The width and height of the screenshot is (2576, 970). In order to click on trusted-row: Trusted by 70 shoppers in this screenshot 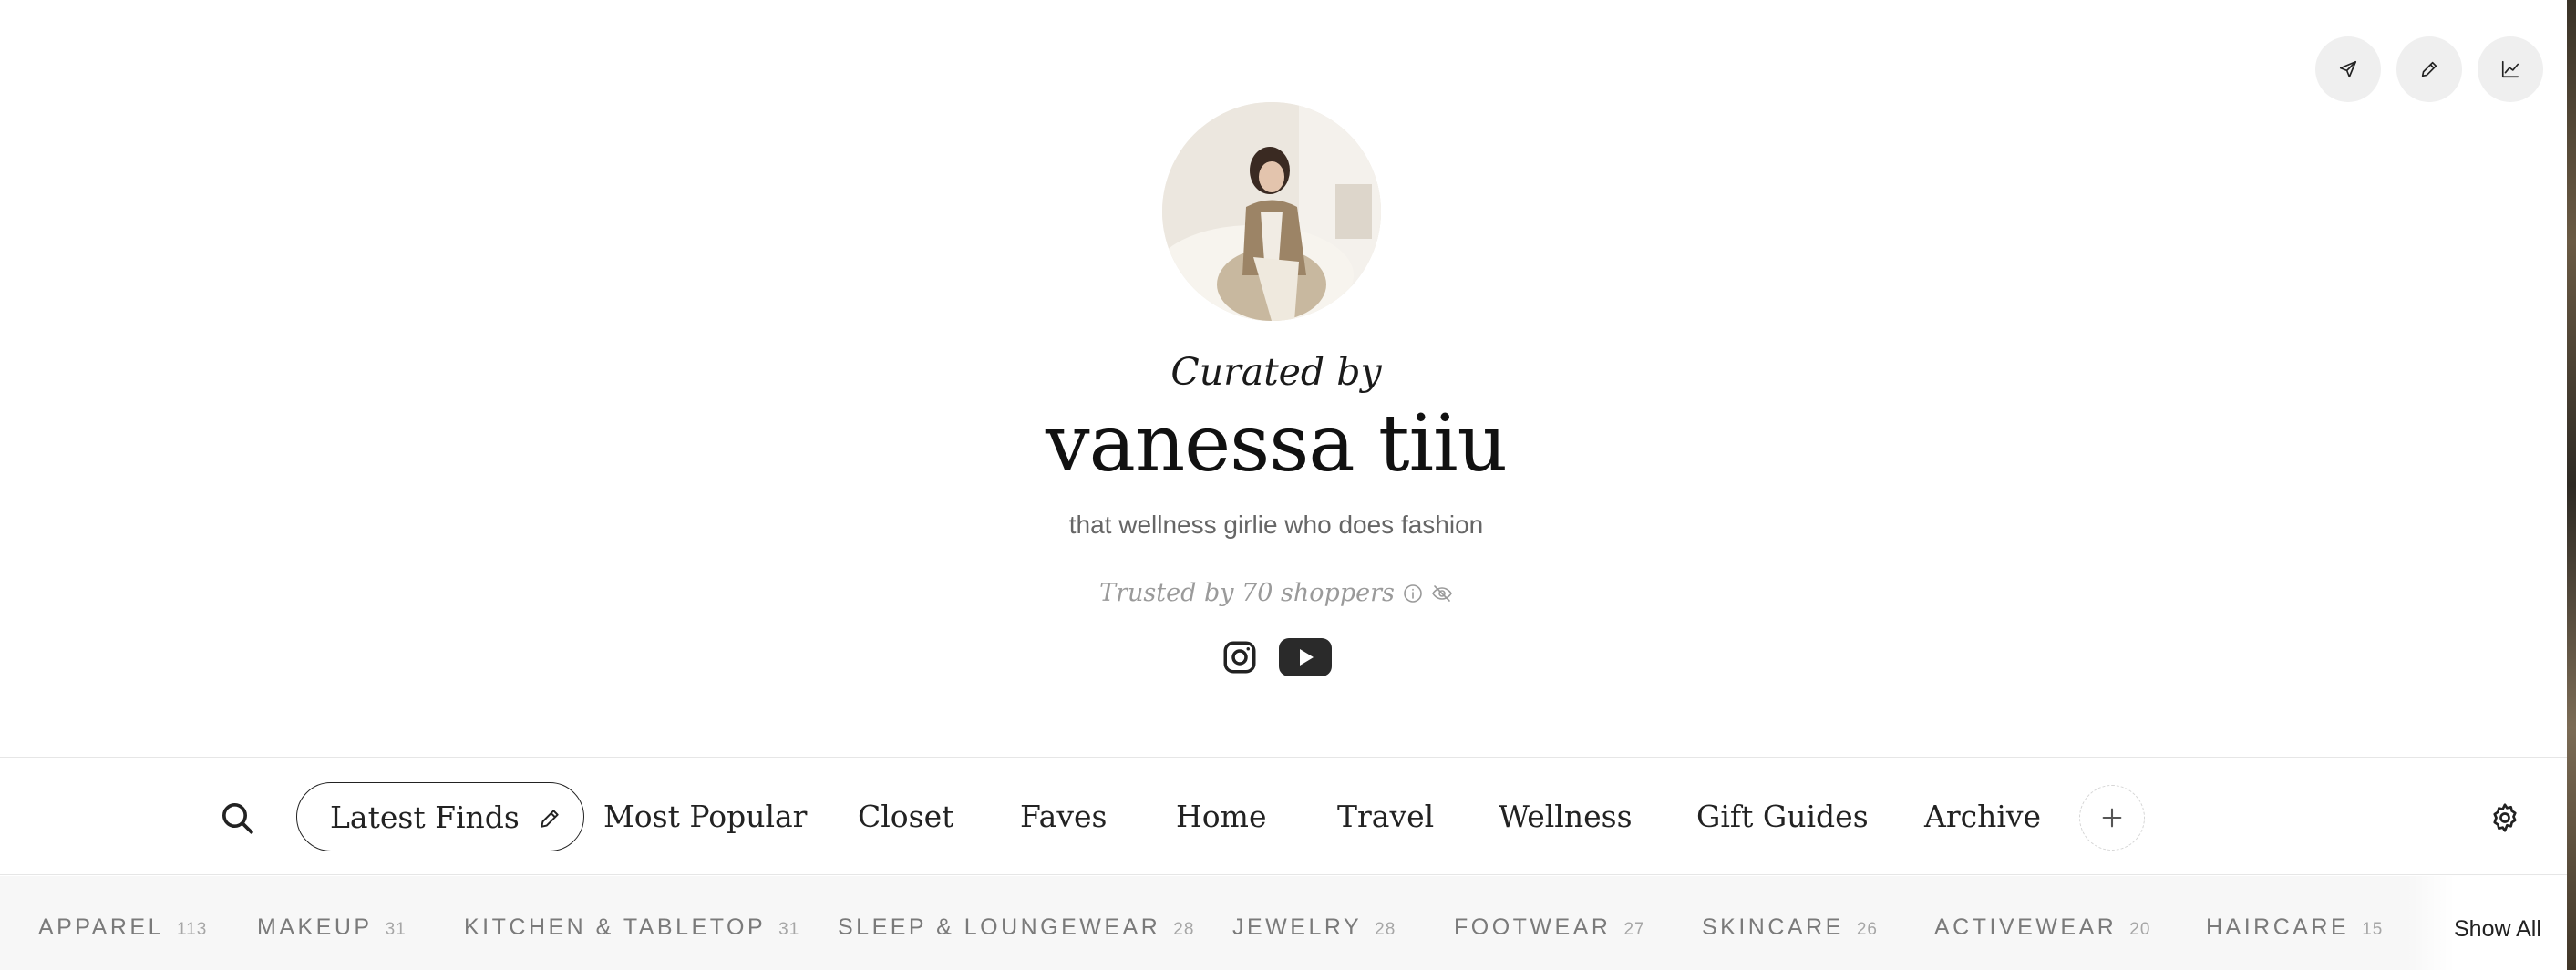, I will do `click(1276, 593)`.